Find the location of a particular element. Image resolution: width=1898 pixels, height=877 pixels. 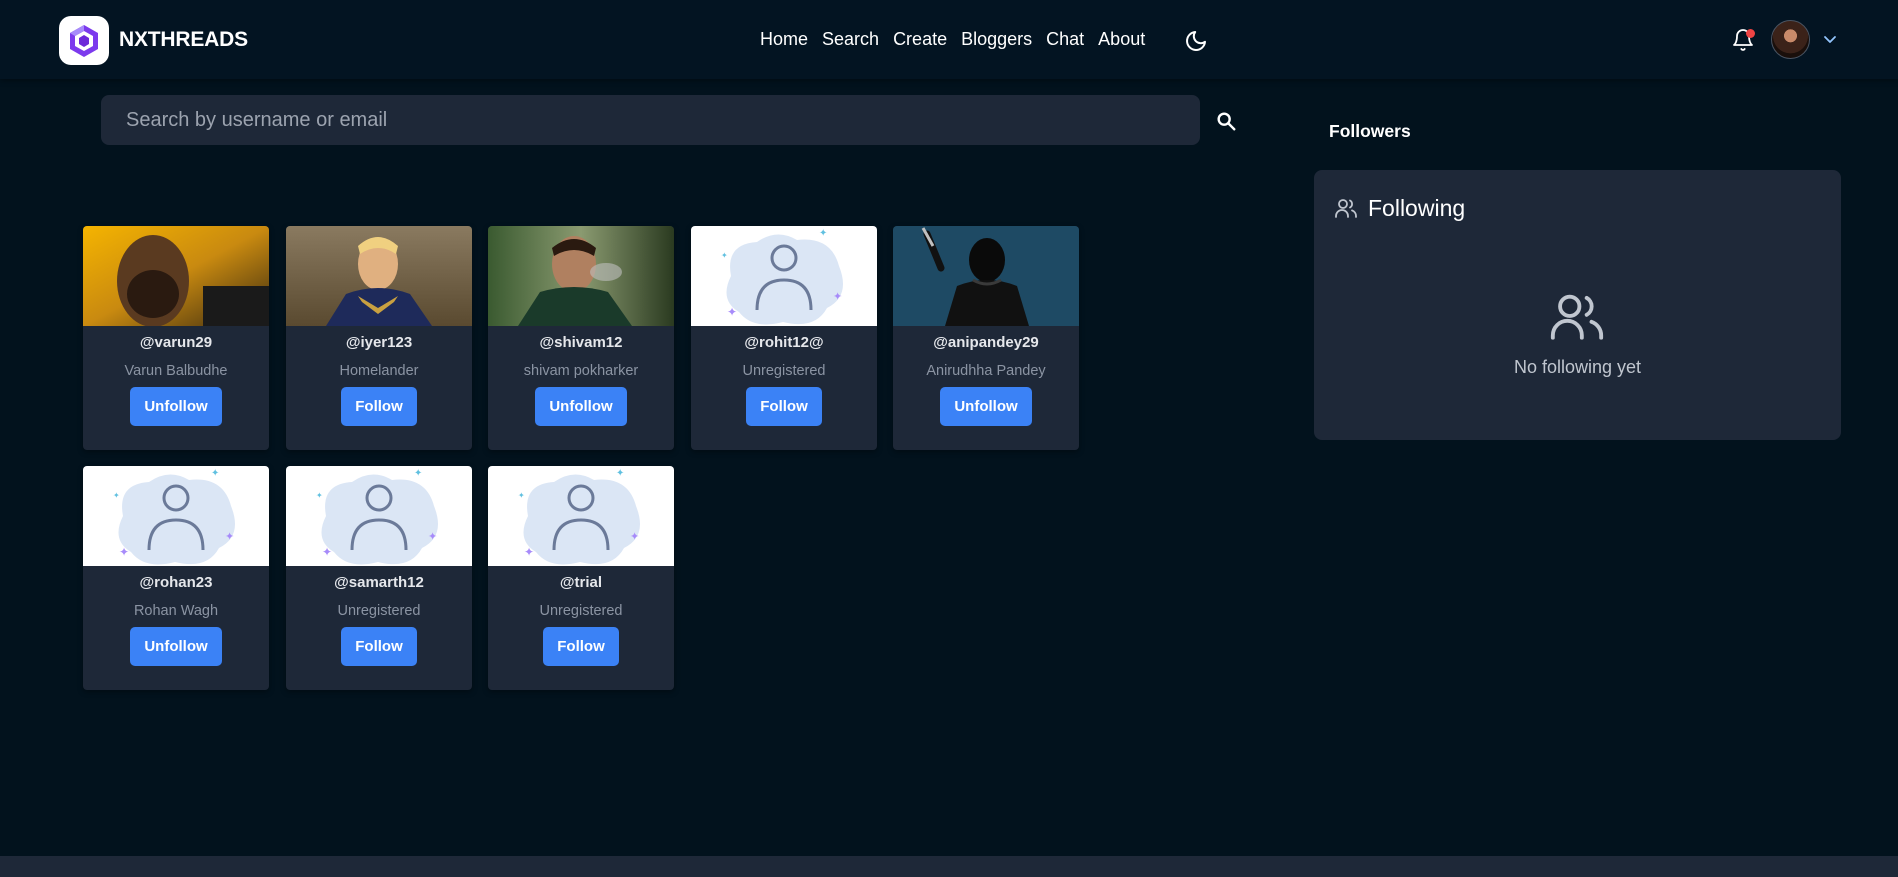

user-card: @anipandey29 Anirudhha Pandey Unfollow is located at coordinates (986, 338).